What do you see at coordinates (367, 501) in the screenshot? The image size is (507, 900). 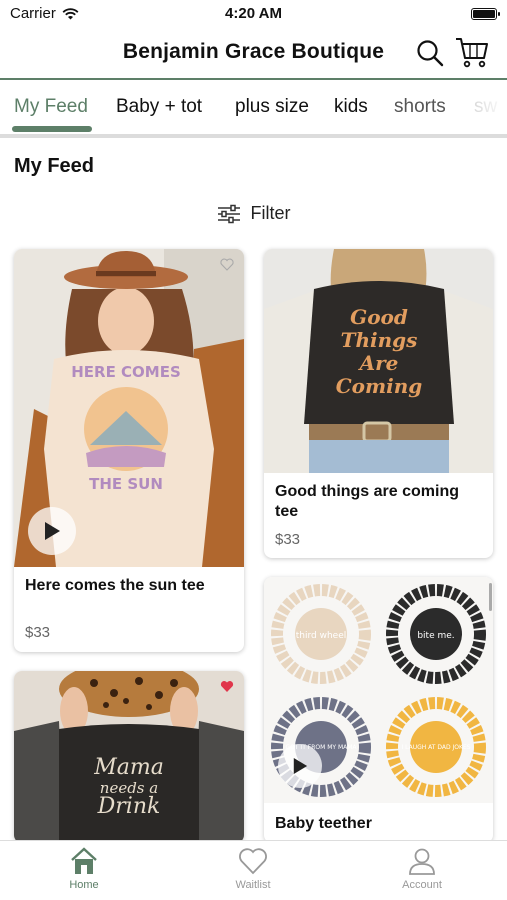 I see `product-name: Good things are coming tee` at bounding box center [367, 501].